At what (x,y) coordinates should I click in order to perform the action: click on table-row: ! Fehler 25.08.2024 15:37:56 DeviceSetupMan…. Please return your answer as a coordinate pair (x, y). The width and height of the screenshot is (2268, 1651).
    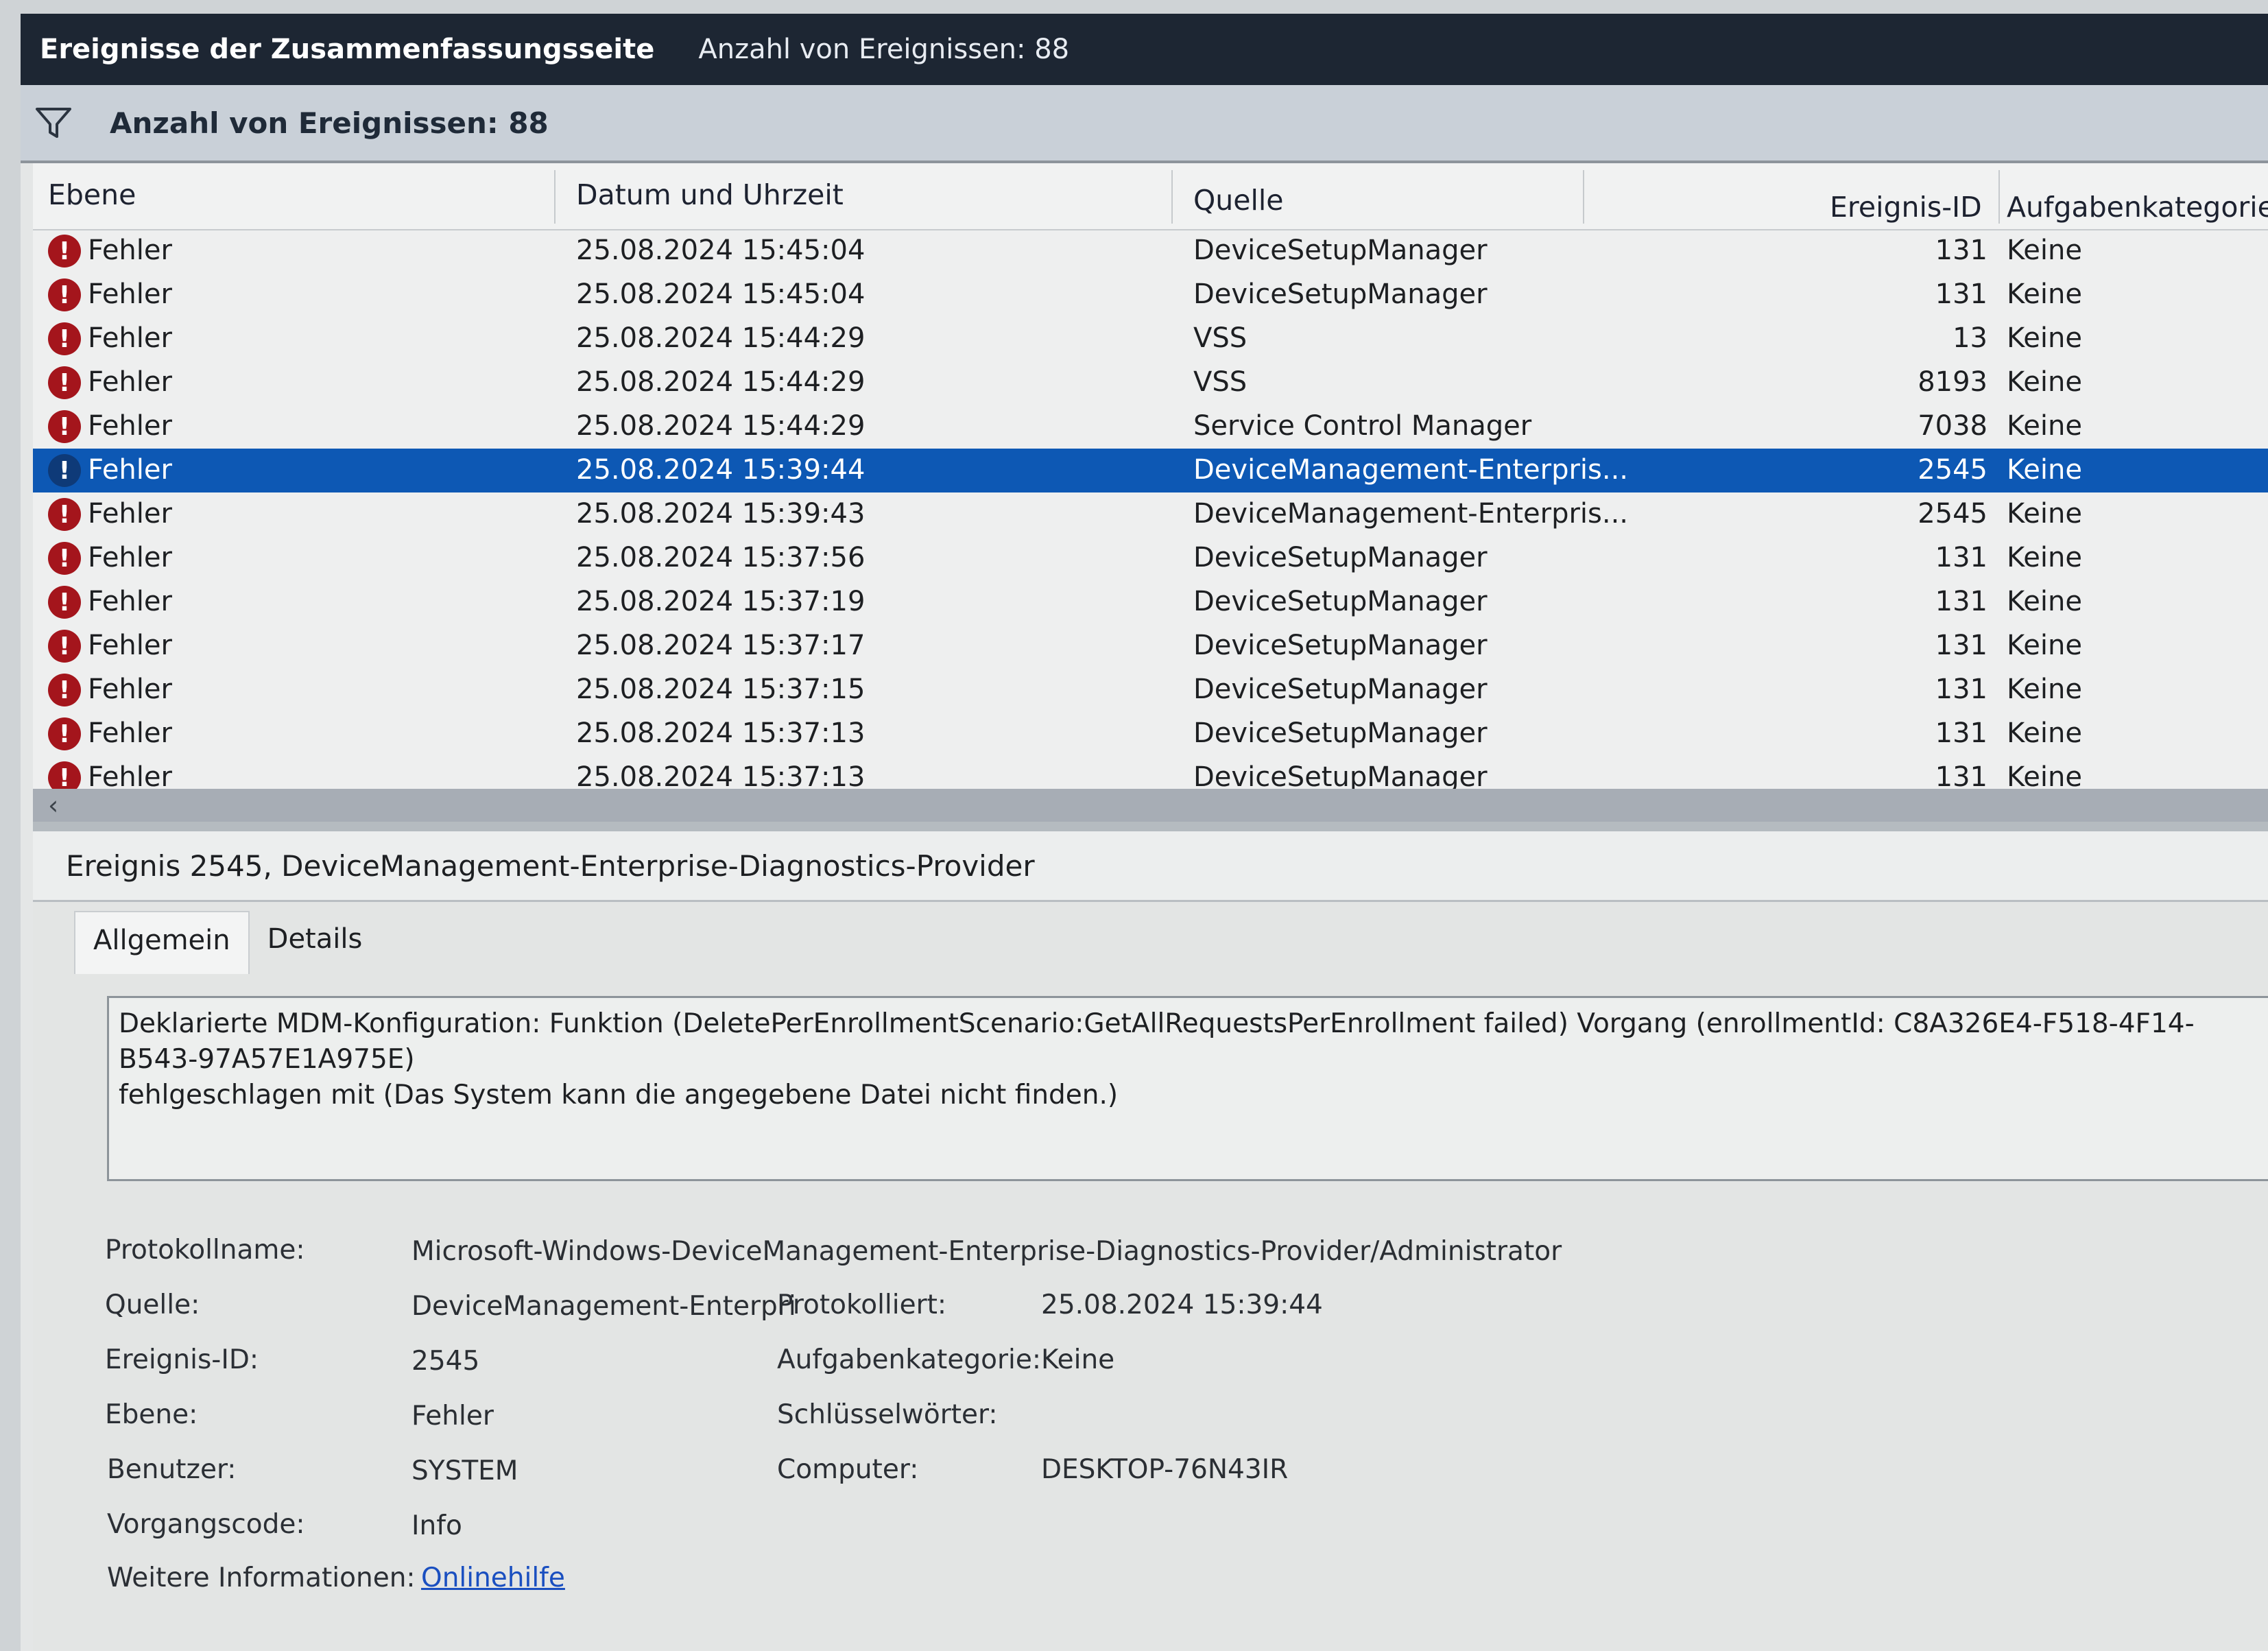
    Looking at the image, I should click on (1150, 558).